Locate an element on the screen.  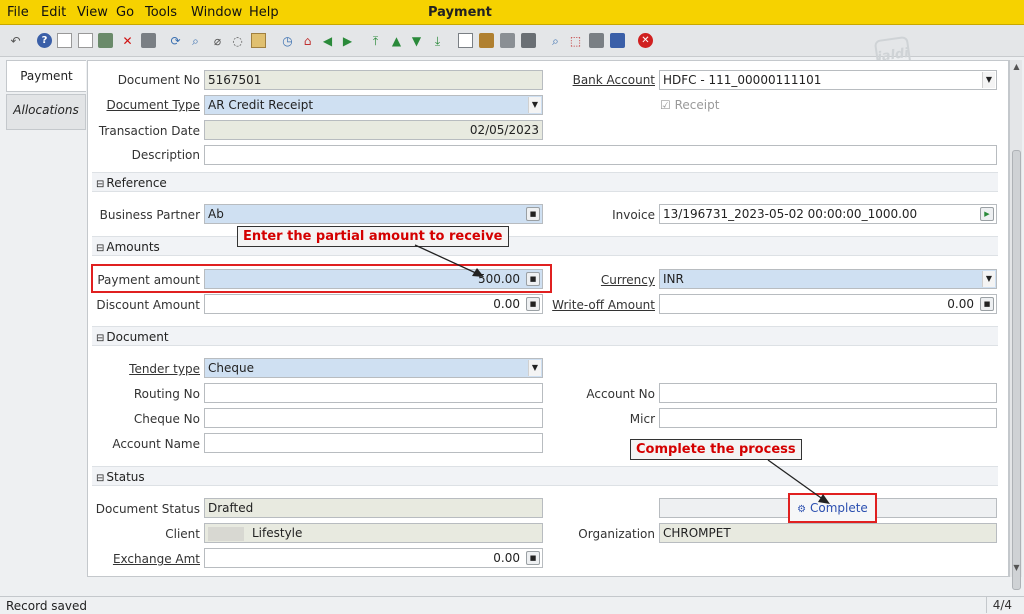
client-label: Client is located at coordinates (182, 534).